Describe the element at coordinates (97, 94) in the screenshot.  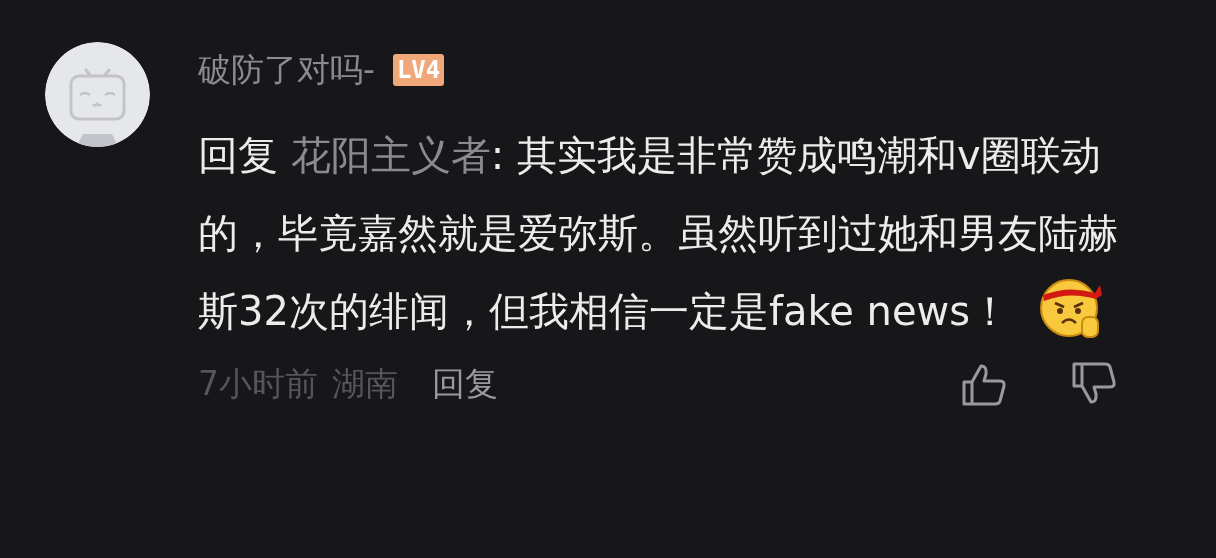
I see `avatar` at that location.